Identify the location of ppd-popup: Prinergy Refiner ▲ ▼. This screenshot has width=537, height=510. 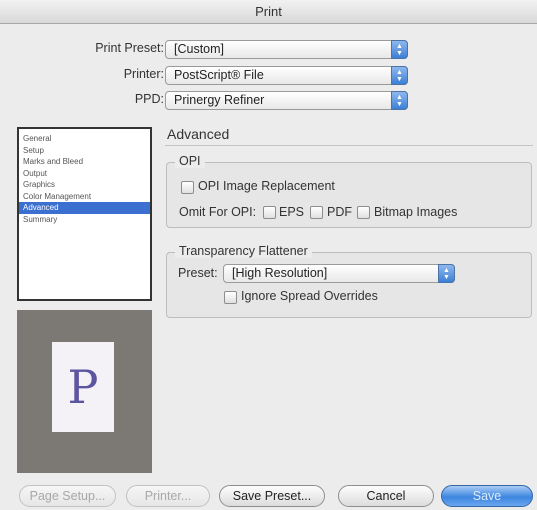
(286, 100).